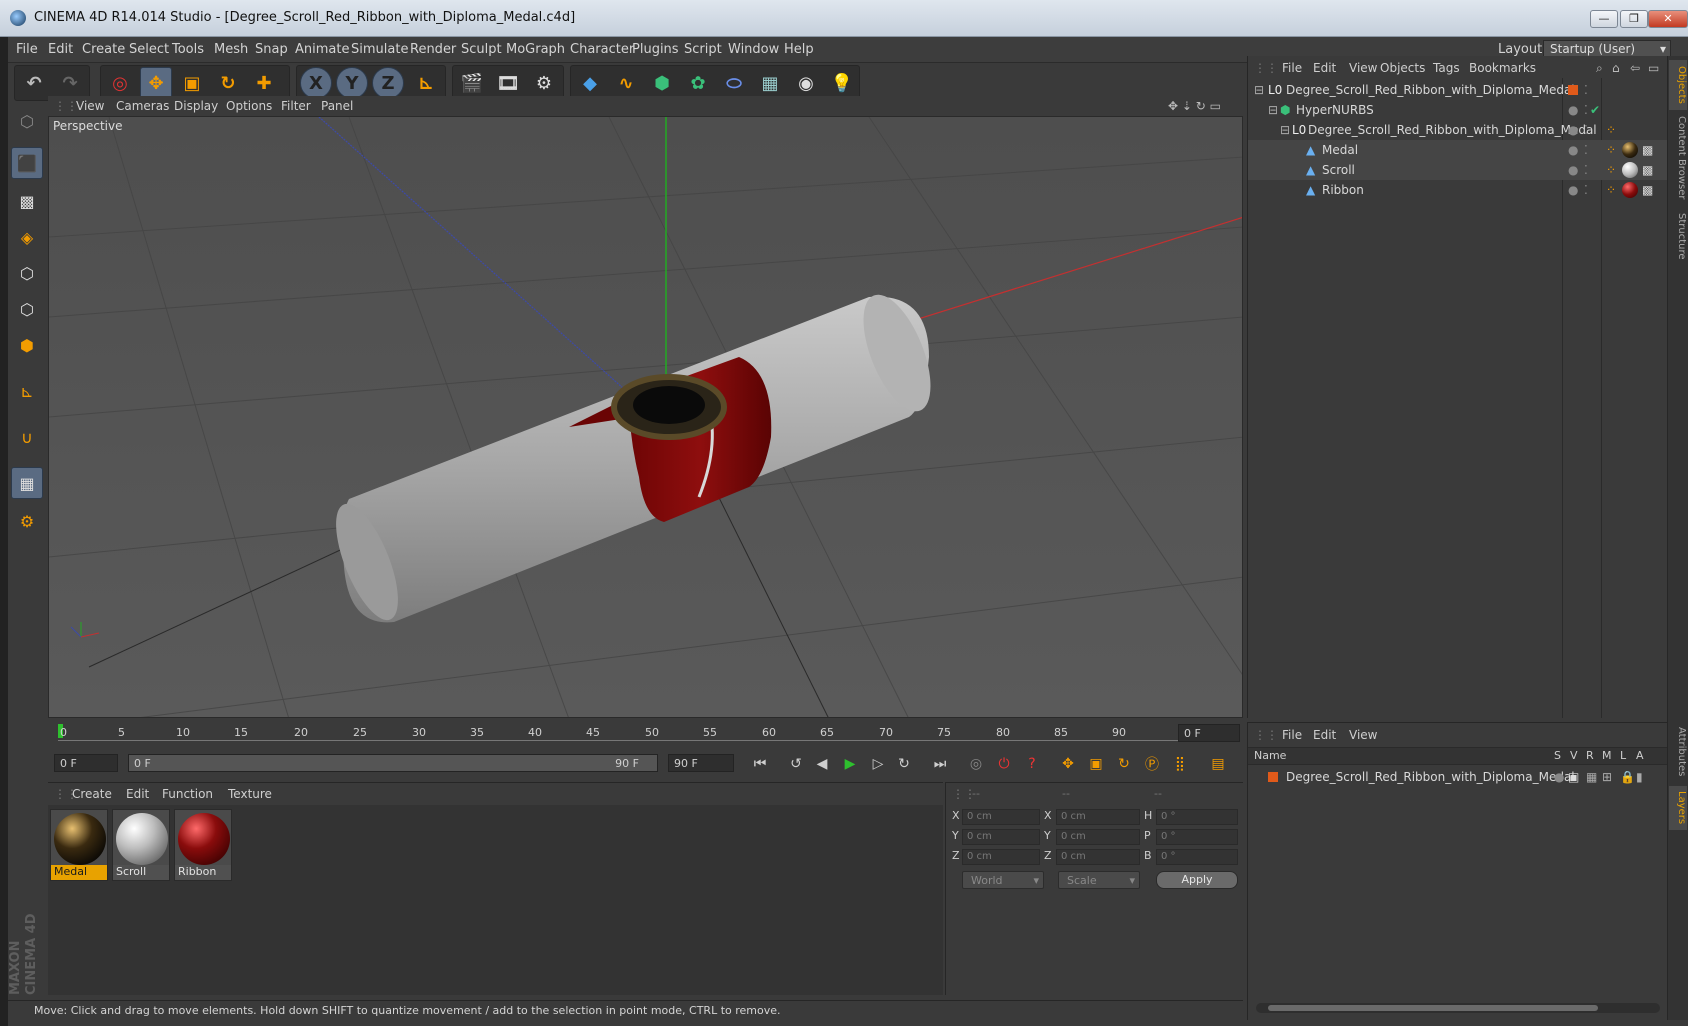  What do you see at coordinates (426, 83) in the screenshot?
I see `coordinate-system-icon: ⊾` at bounding box center [426, 83].